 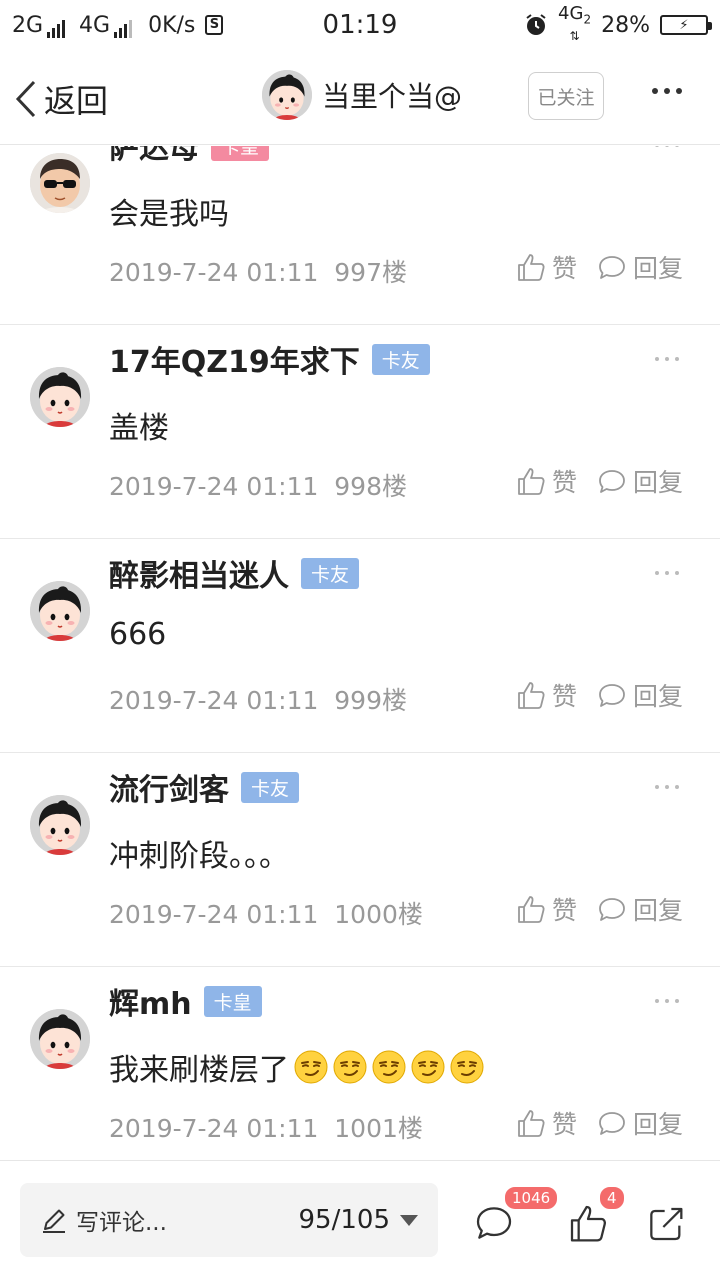 I want to click on chevron-left-icon, so click(x=25, y=99).